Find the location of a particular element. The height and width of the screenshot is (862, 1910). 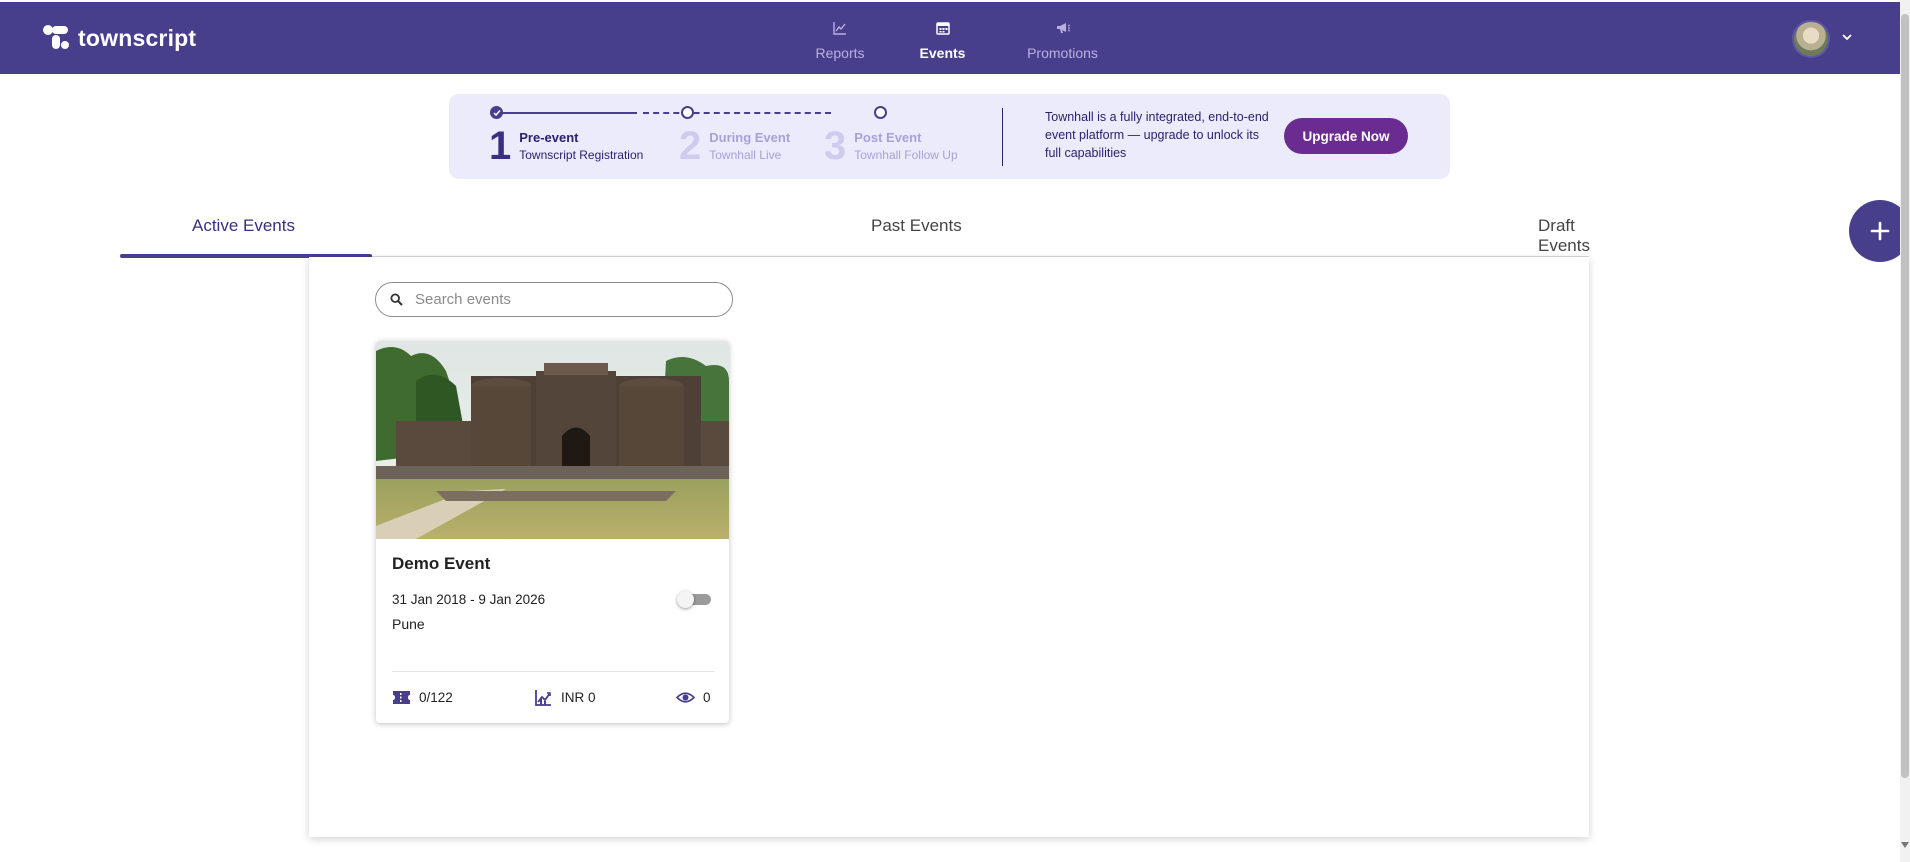

event-tabs: Active Events Past Events Draft Events is located at coordinates (855, 232).